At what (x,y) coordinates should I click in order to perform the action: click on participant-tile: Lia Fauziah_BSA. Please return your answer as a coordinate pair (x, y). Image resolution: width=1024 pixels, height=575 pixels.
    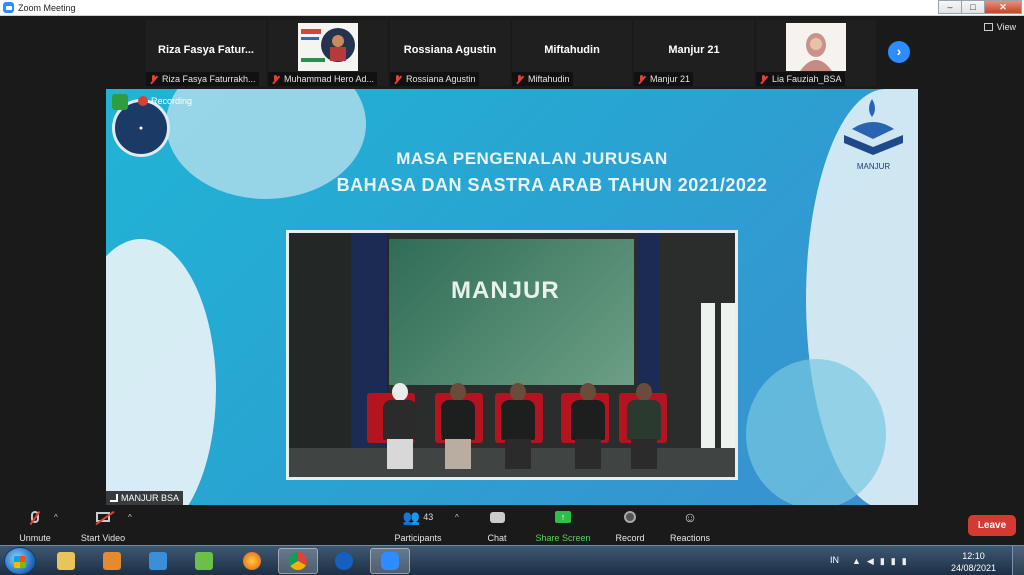
    Looking at the image, I should click on (816, 53).